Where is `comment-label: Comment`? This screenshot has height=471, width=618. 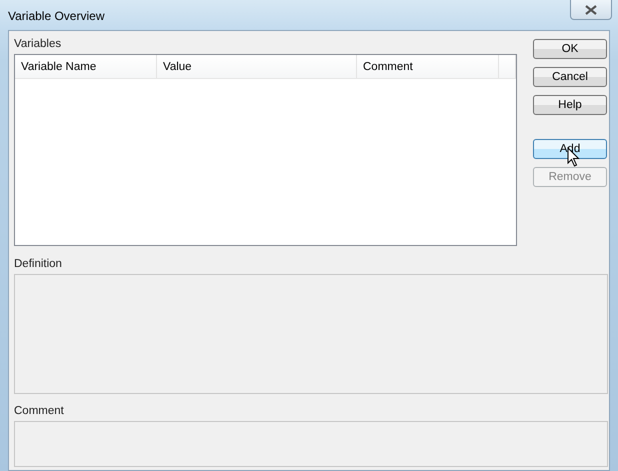 comment-label: Comment is located at coordinates (39, 411).